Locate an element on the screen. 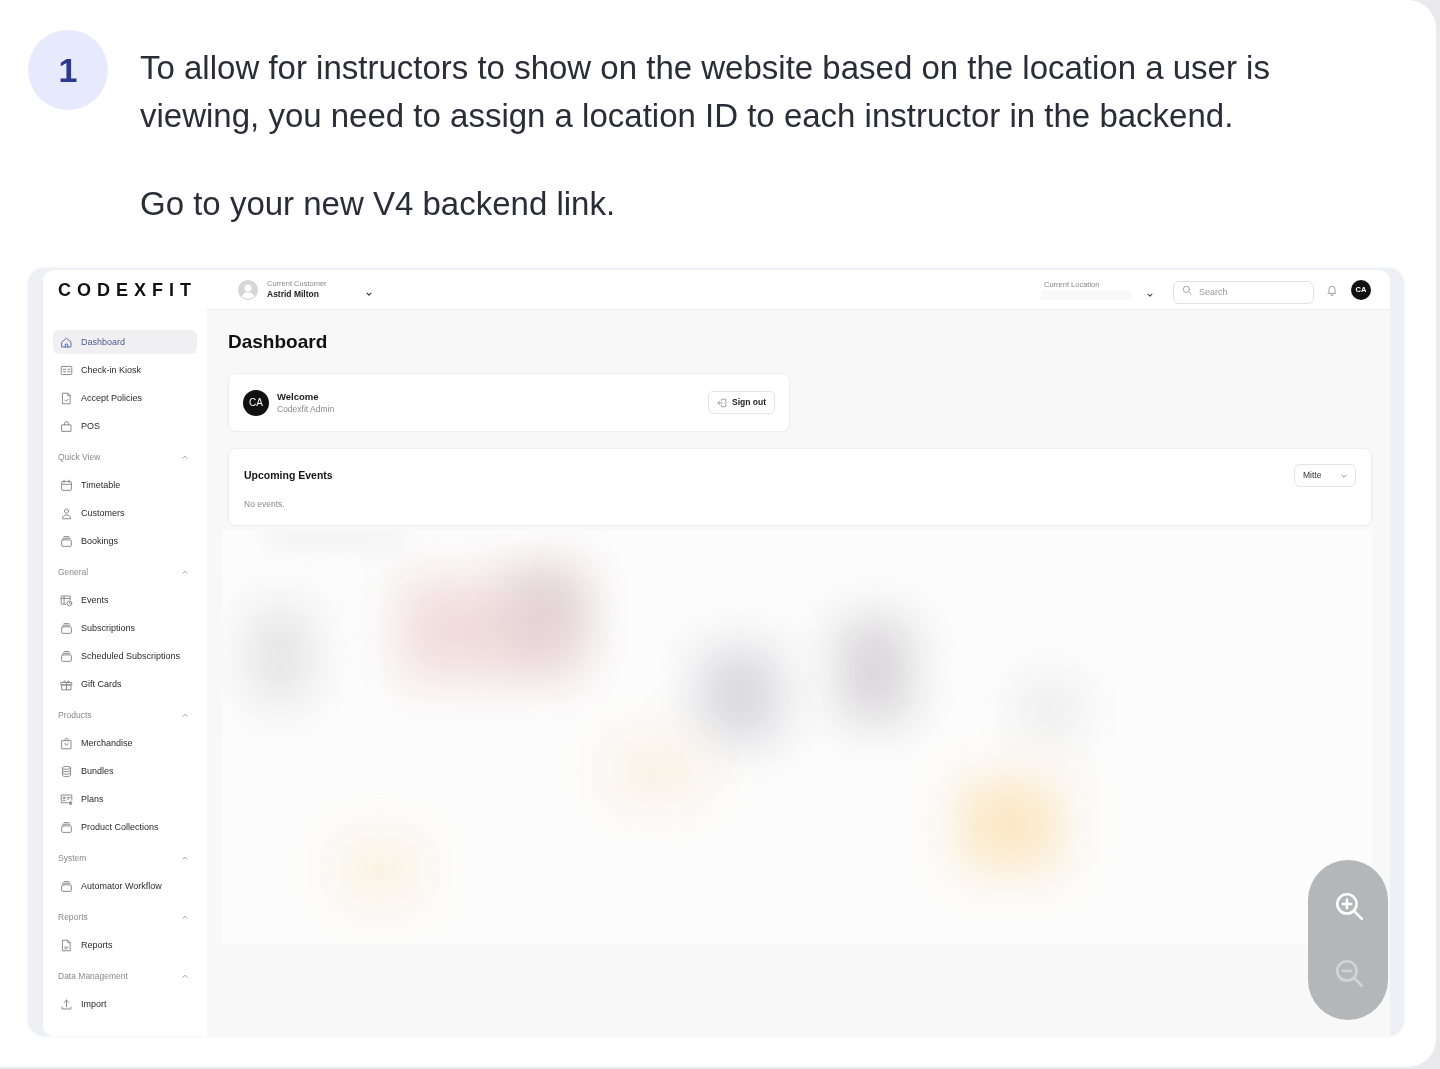 The height and width of the screenshot is (1069, 1440). user-role-text: Codexfit Admin is located at coordinates (306, 409).